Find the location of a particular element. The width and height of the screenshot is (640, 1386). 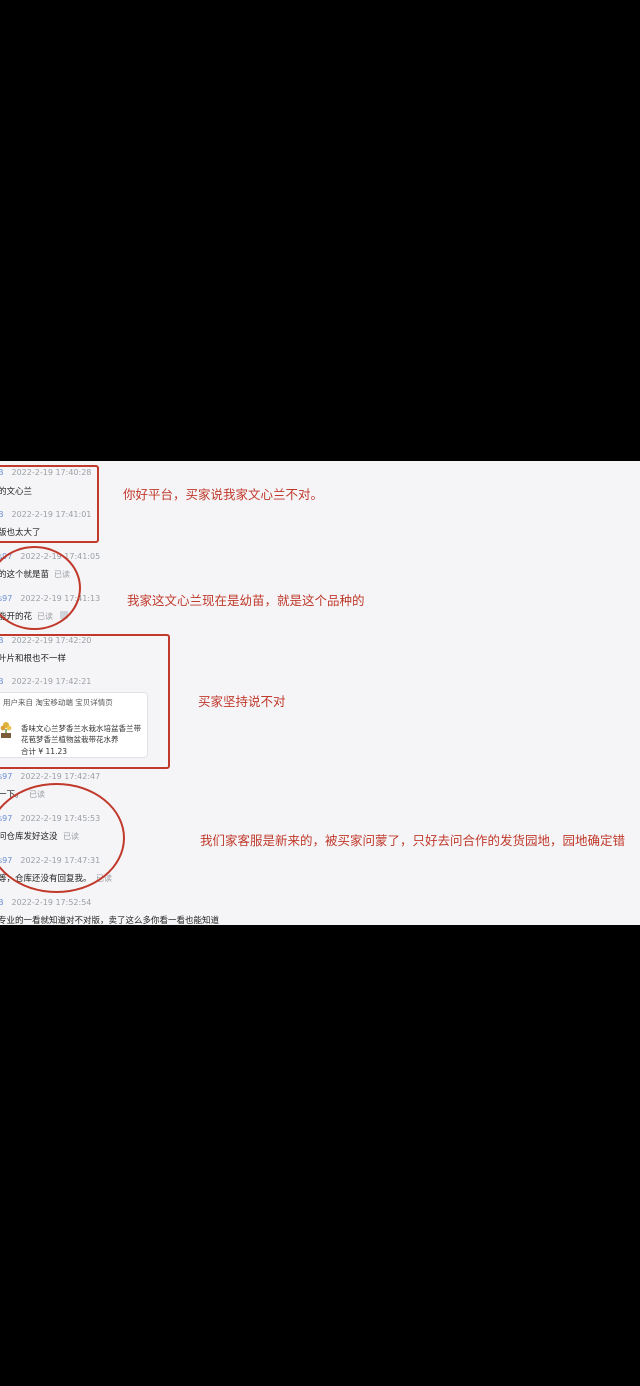

sender-name: s97 is located at coordinates (6, 776).